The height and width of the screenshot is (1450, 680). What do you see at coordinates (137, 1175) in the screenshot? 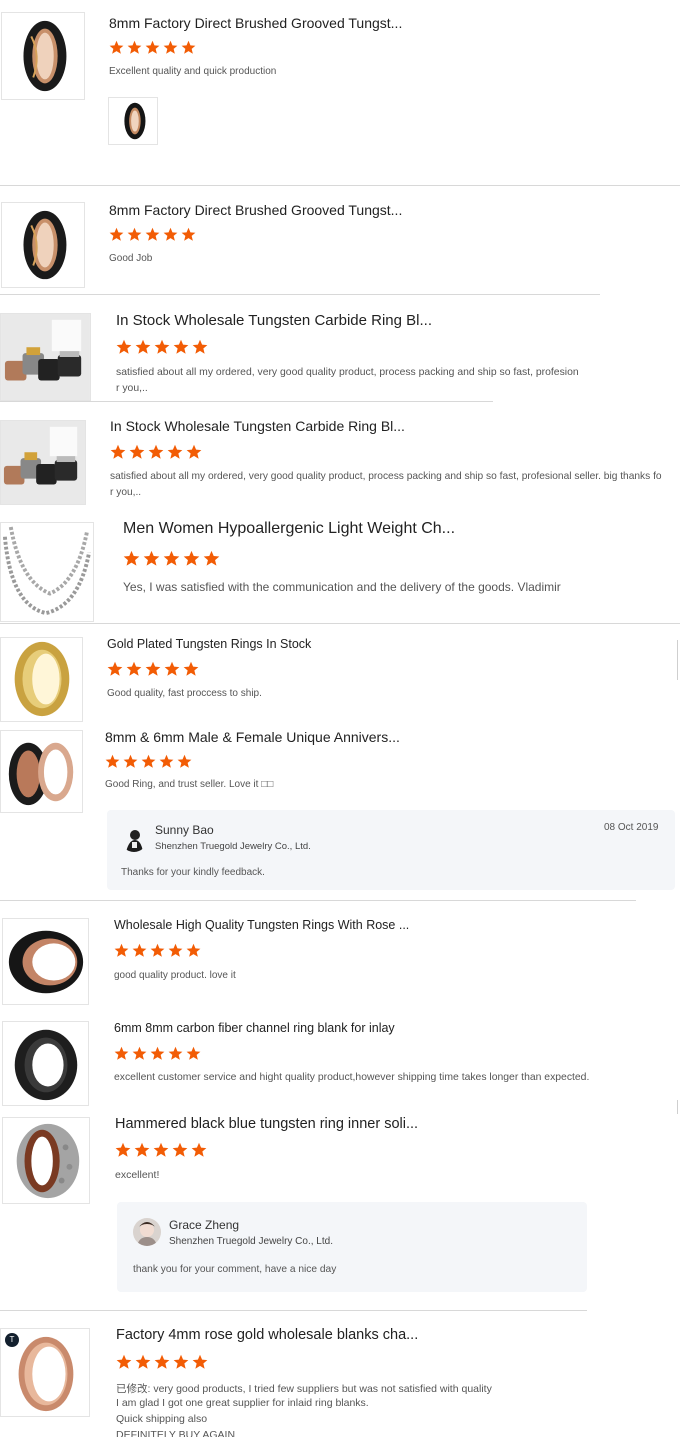
I see `review-comment: excellent!` at bounding box center [137, 1175].